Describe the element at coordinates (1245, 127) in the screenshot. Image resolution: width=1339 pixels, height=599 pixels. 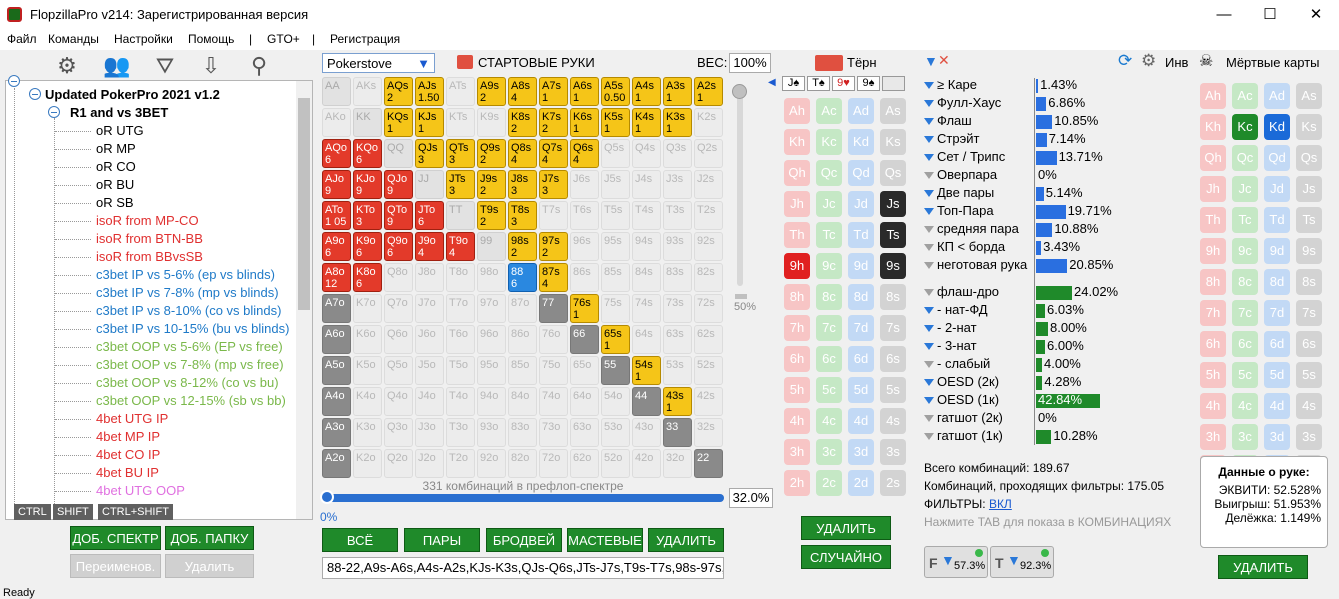
I see `dead-card: Kc` at that location.